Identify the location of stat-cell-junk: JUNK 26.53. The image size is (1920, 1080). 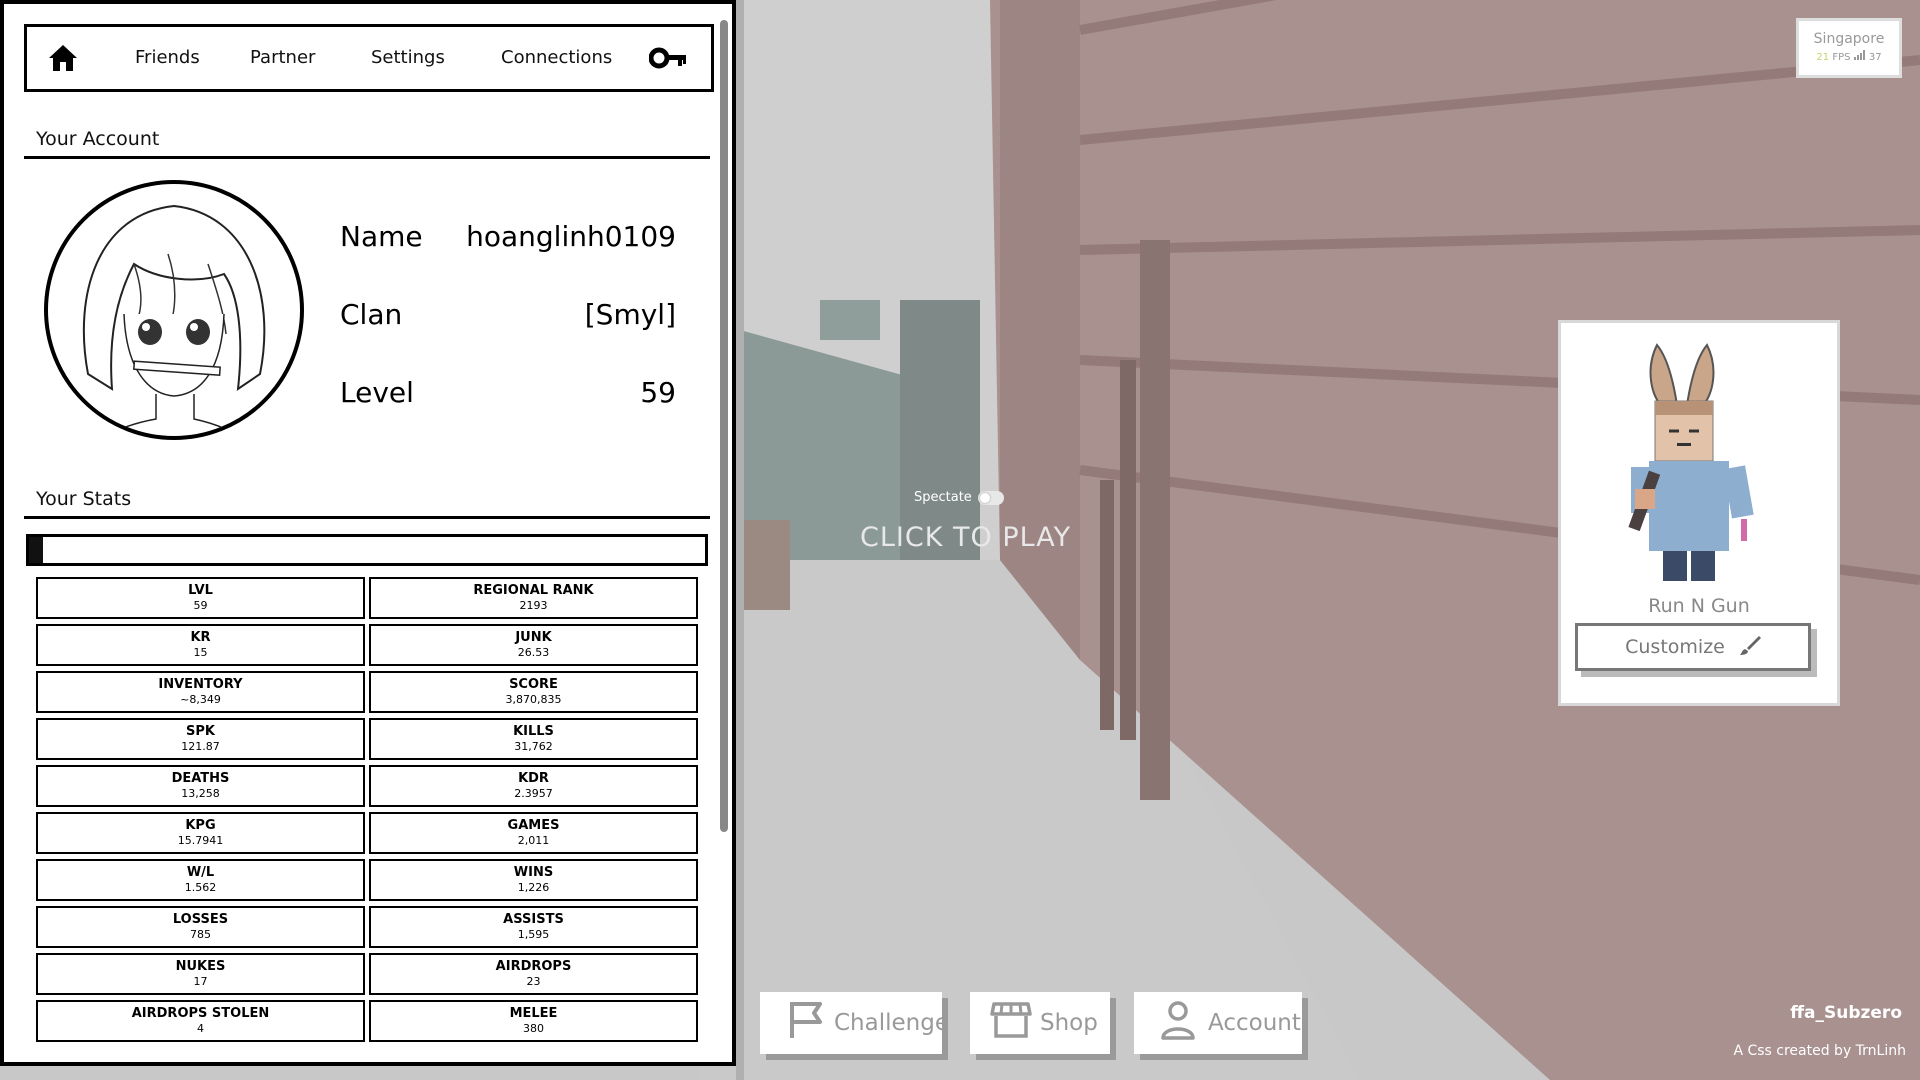
(533, 645).